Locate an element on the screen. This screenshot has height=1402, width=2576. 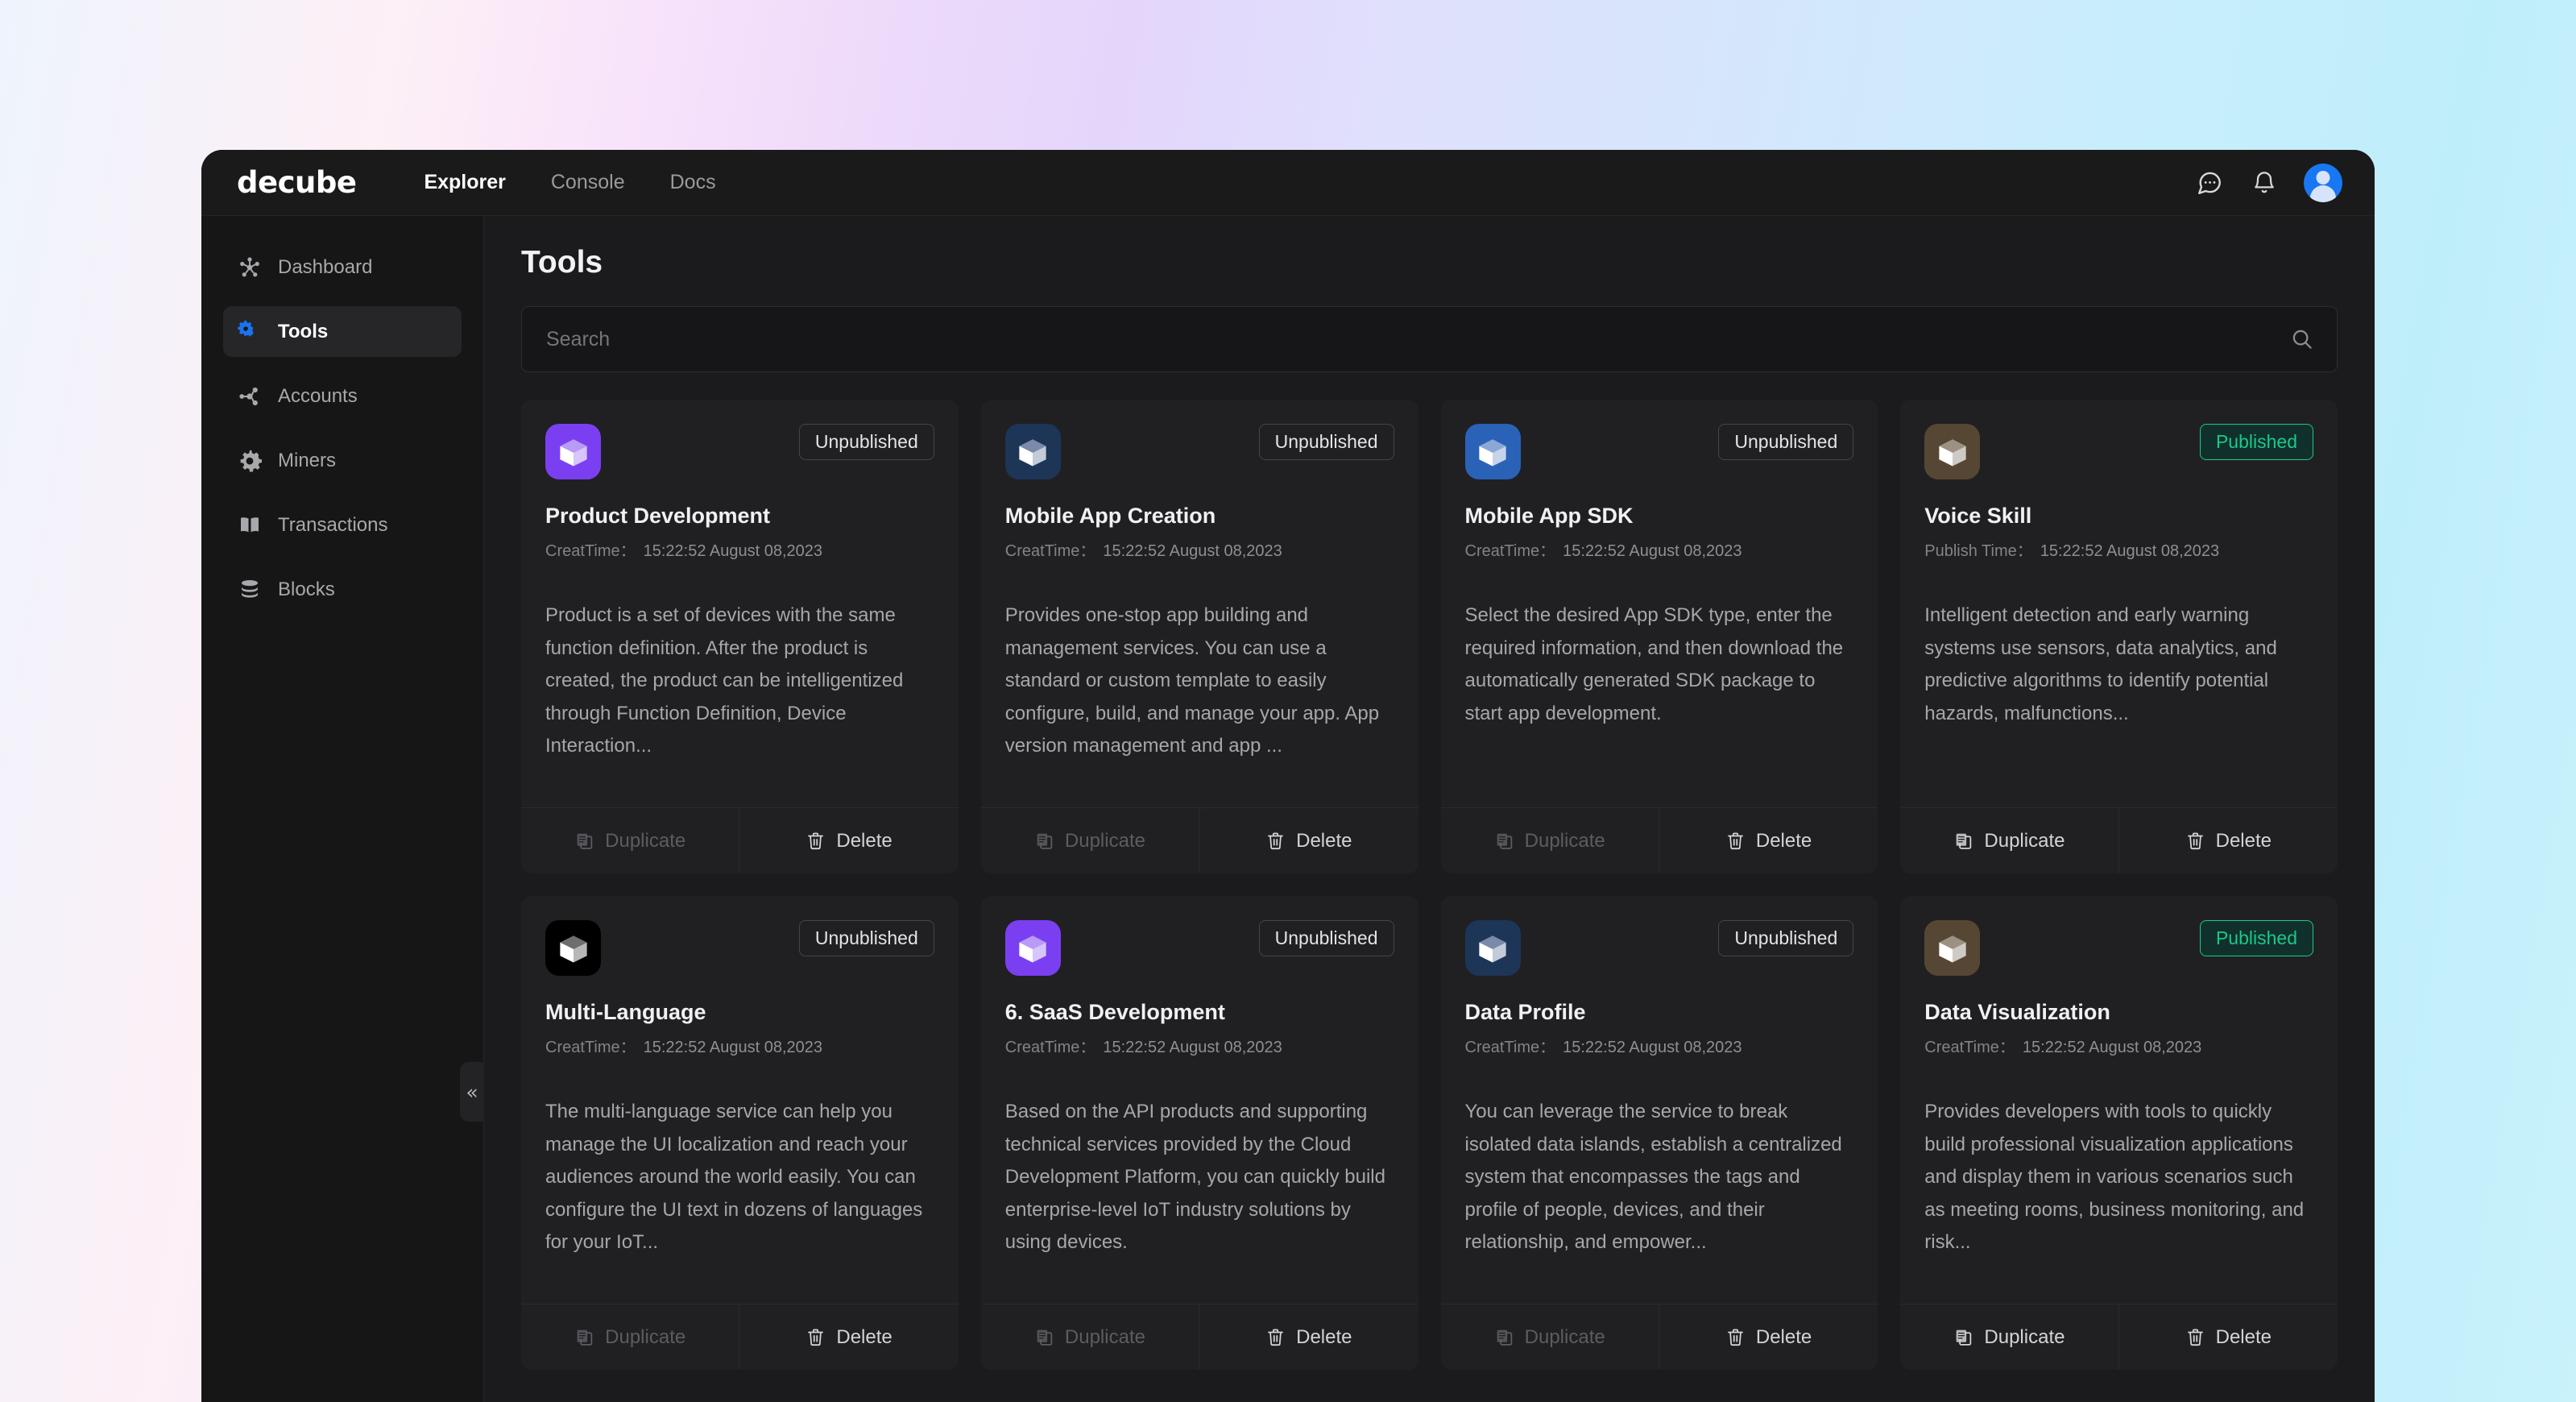
sidebar-item-transactions: Transactions is located at coordinates (342, 525).